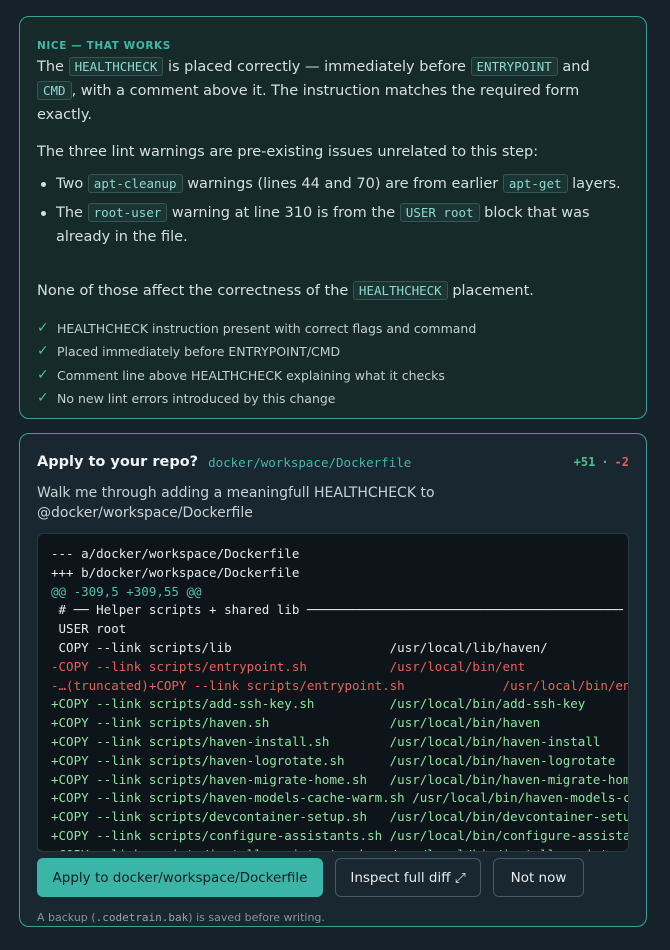 The image size is (670, 950). Describe the element at coordinates (584, 462) in the screenshot. I see `additions-count: +51` at that location.